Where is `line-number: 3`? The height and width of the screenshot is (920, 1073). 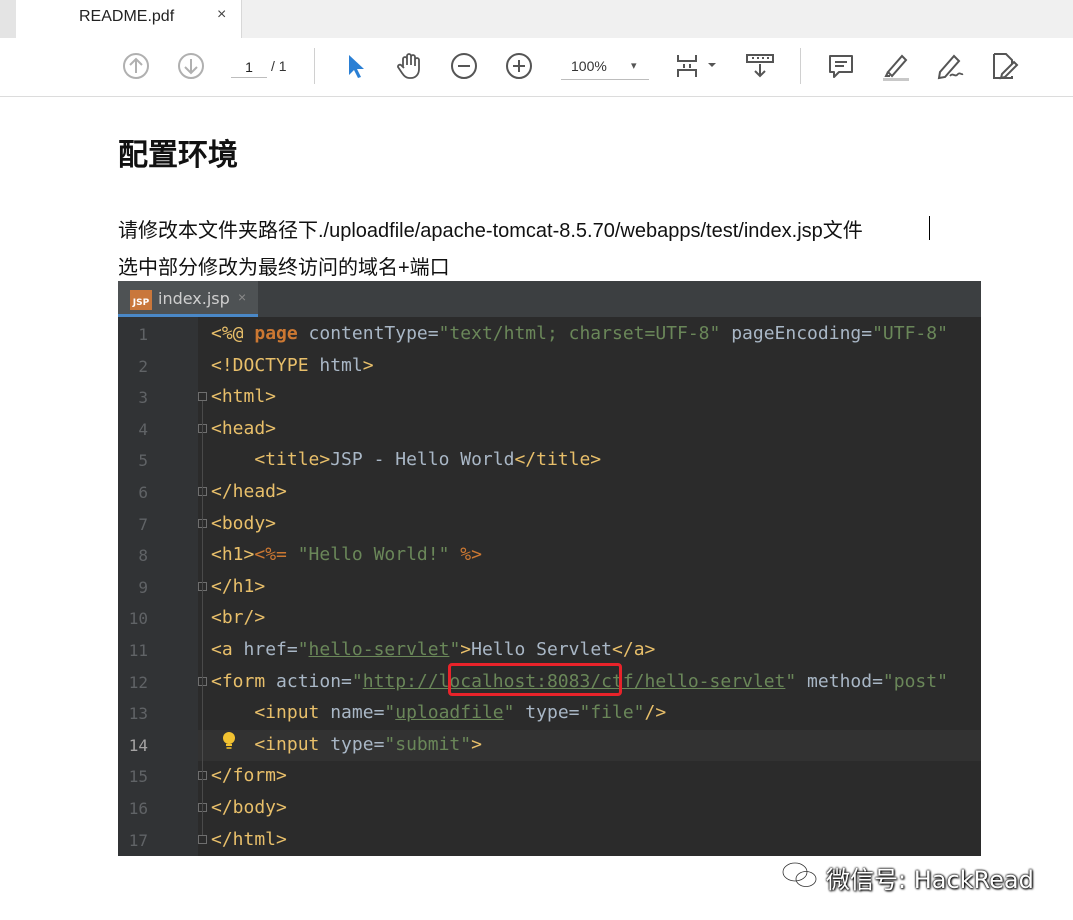 line-number: 3 is located at coordinates (143, 398).